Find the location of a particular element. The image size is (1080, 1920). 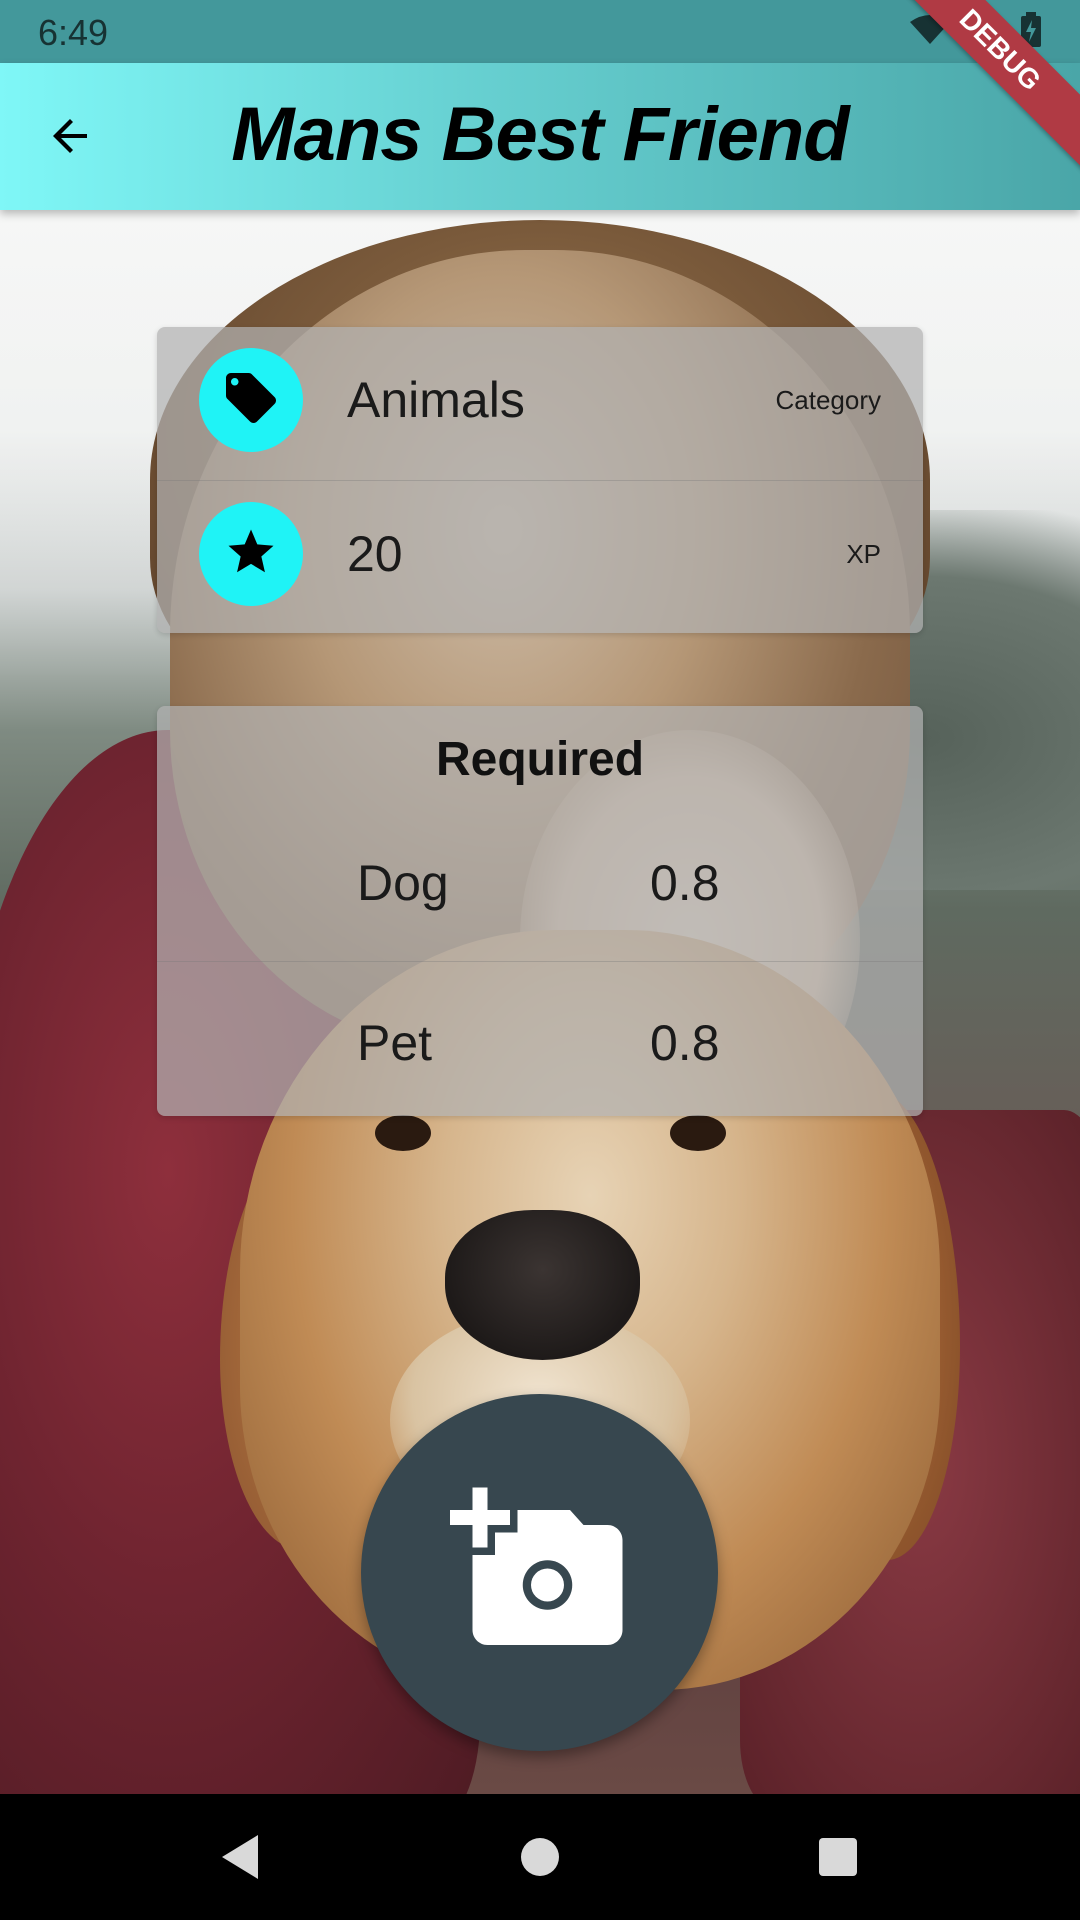

nav-home-button is located at coordinates (540, 1859).